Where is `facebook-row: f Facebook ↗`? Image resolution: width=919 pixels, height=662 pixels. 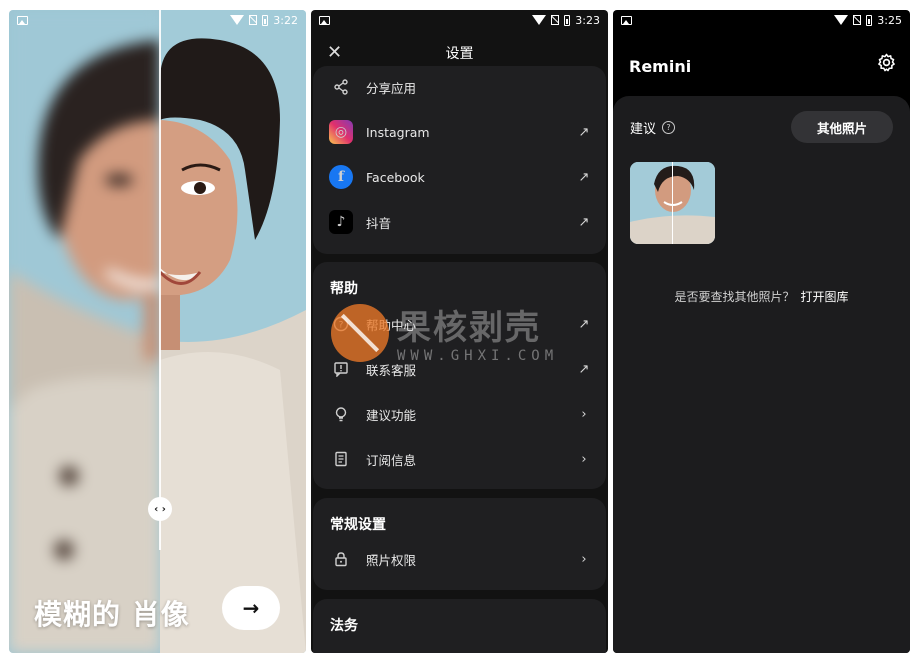
facebook-row: f Facebook ↗ is located at coordinates (459, 177).